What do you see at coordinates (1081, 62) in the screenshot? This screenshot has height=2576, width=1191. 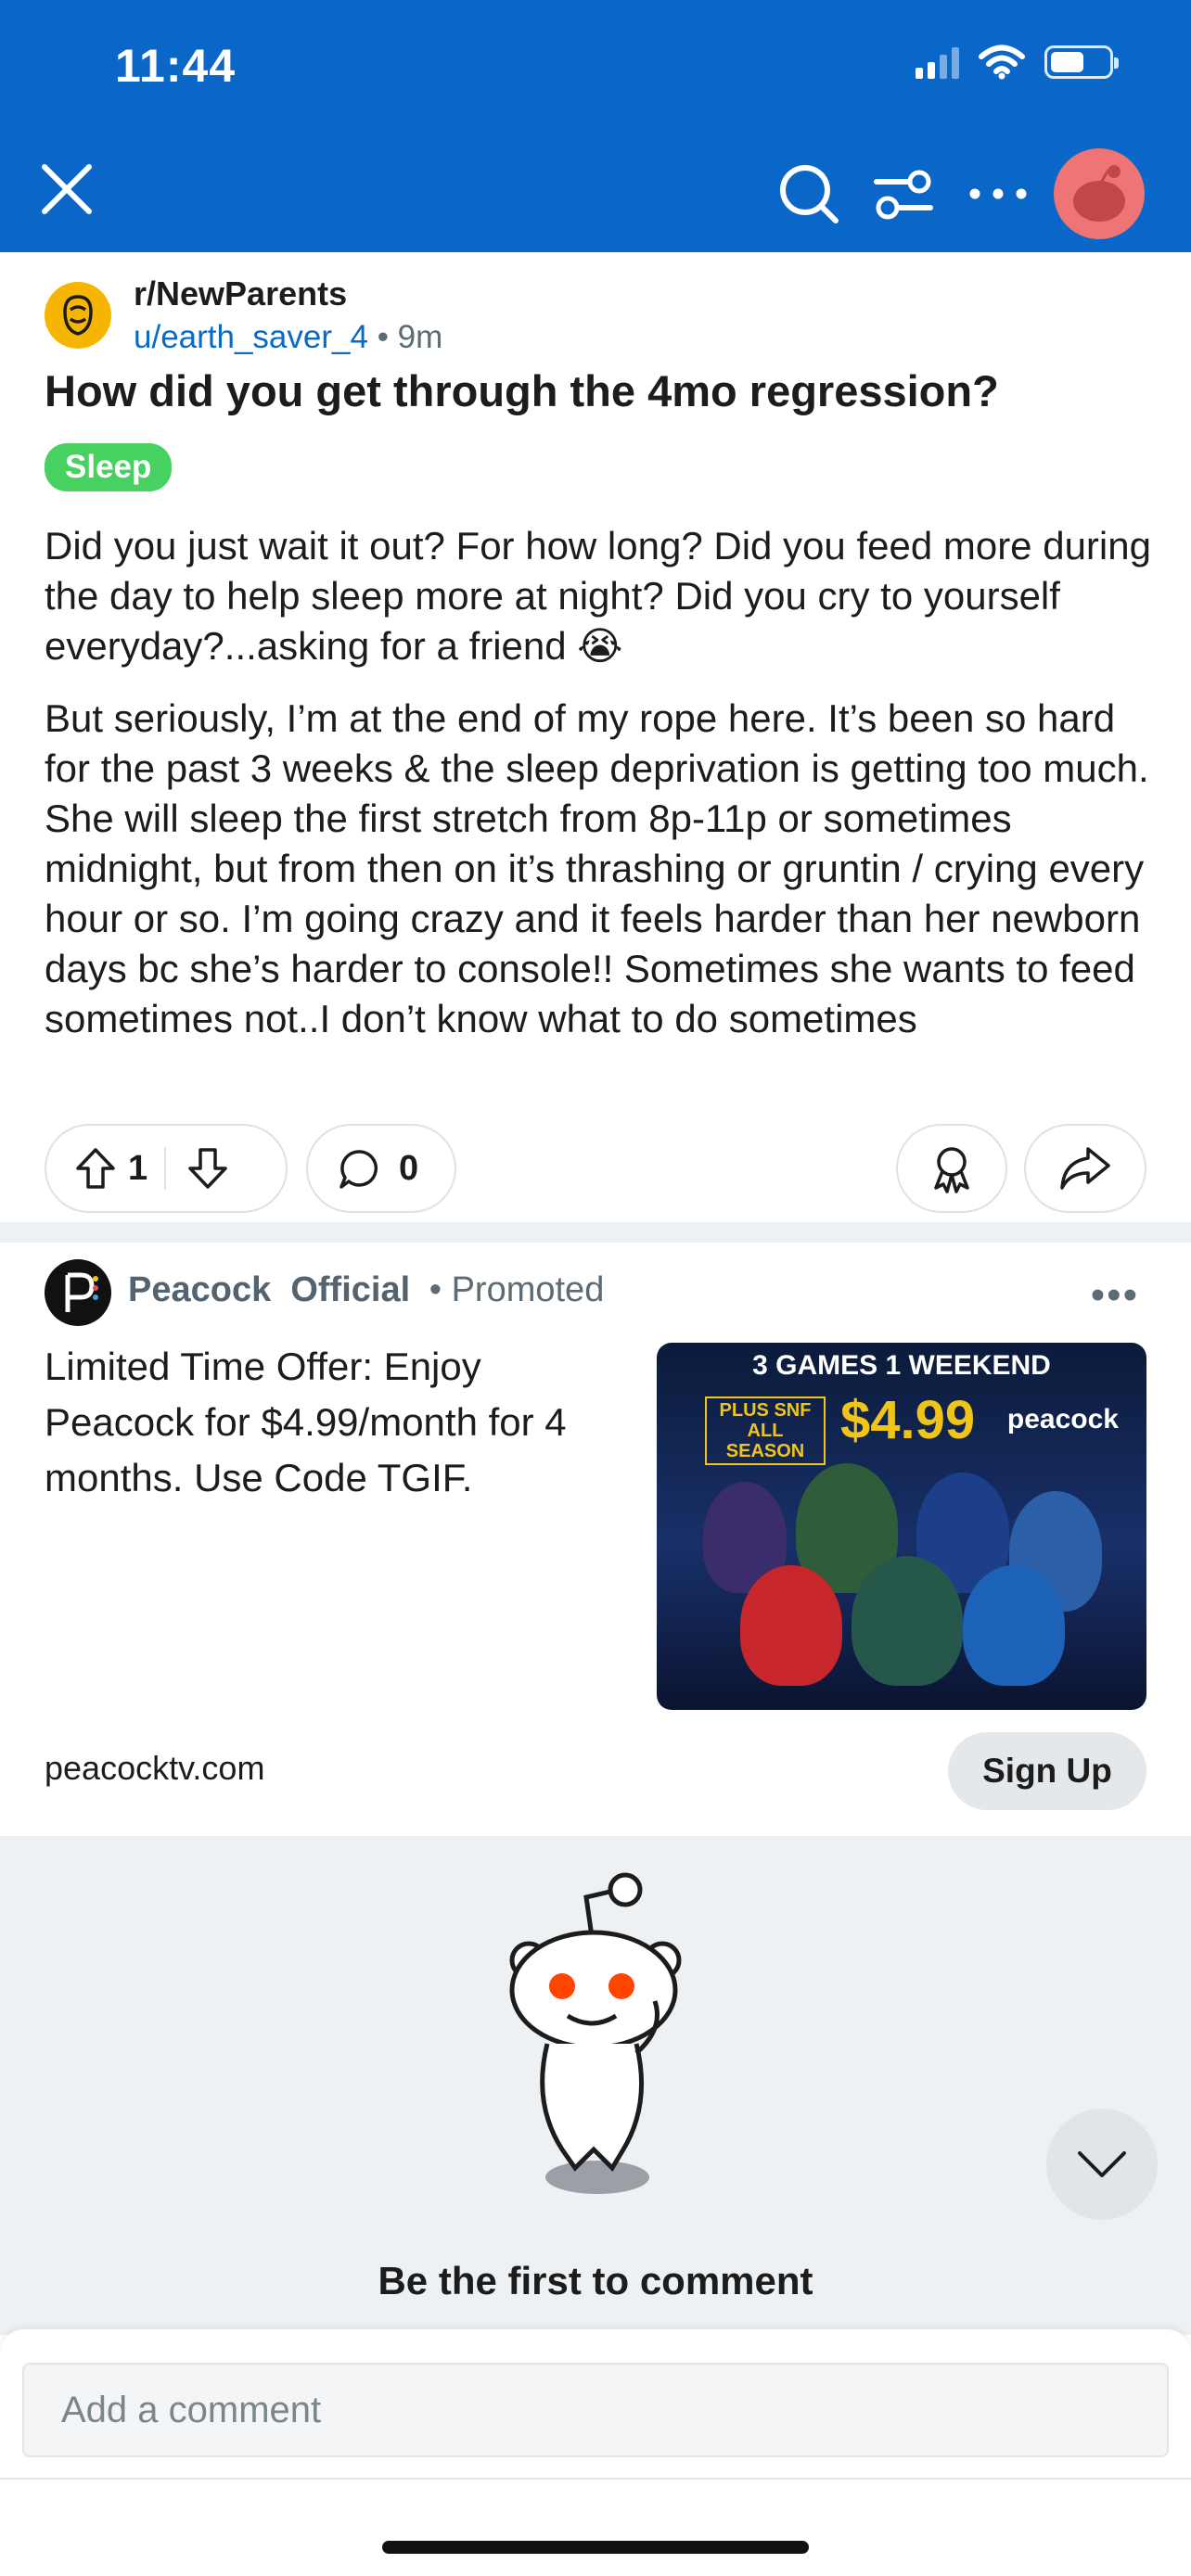 I see `battery-icon` at bounding box center [1081, 62].